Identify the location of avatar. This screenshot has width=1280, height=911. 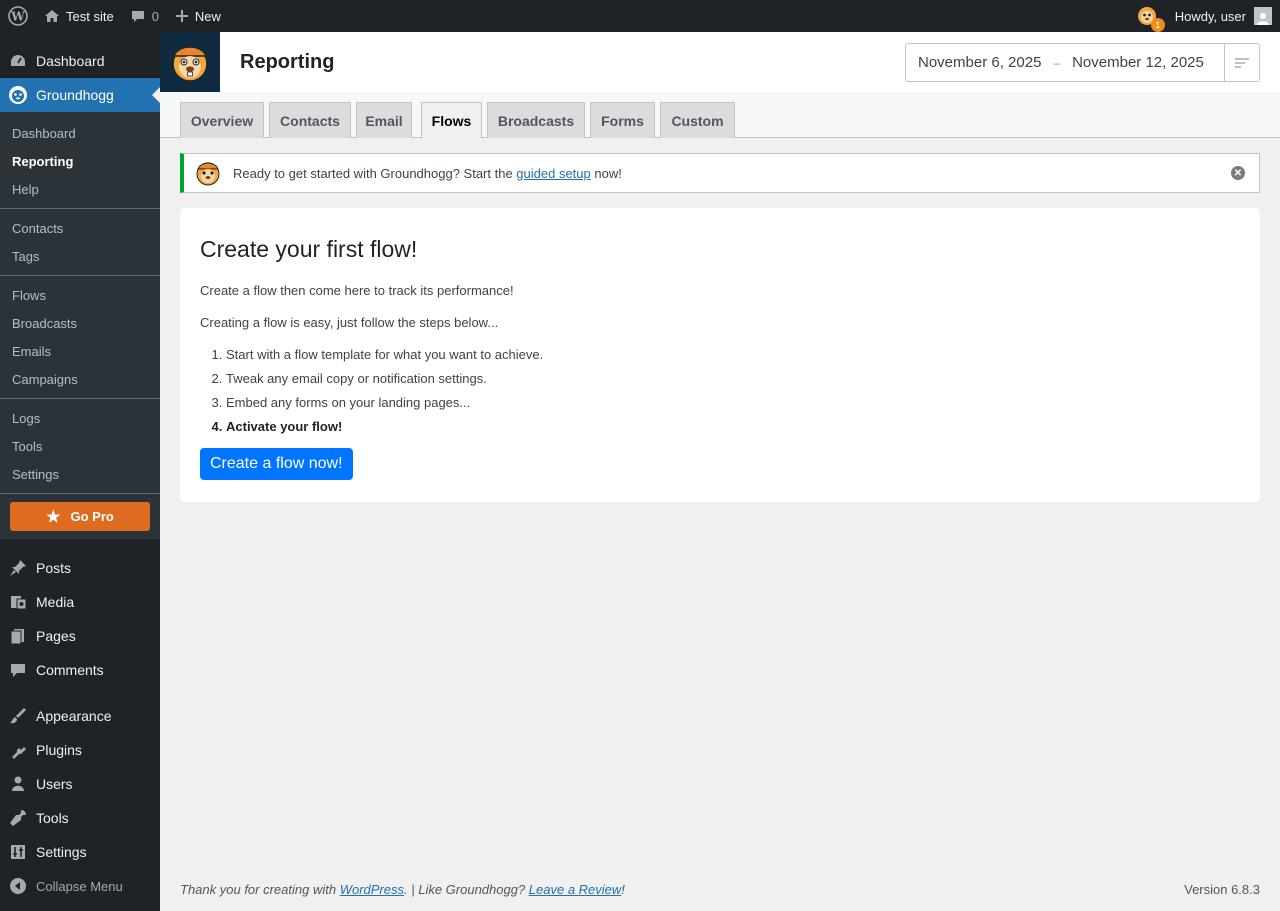
(1263, 16).